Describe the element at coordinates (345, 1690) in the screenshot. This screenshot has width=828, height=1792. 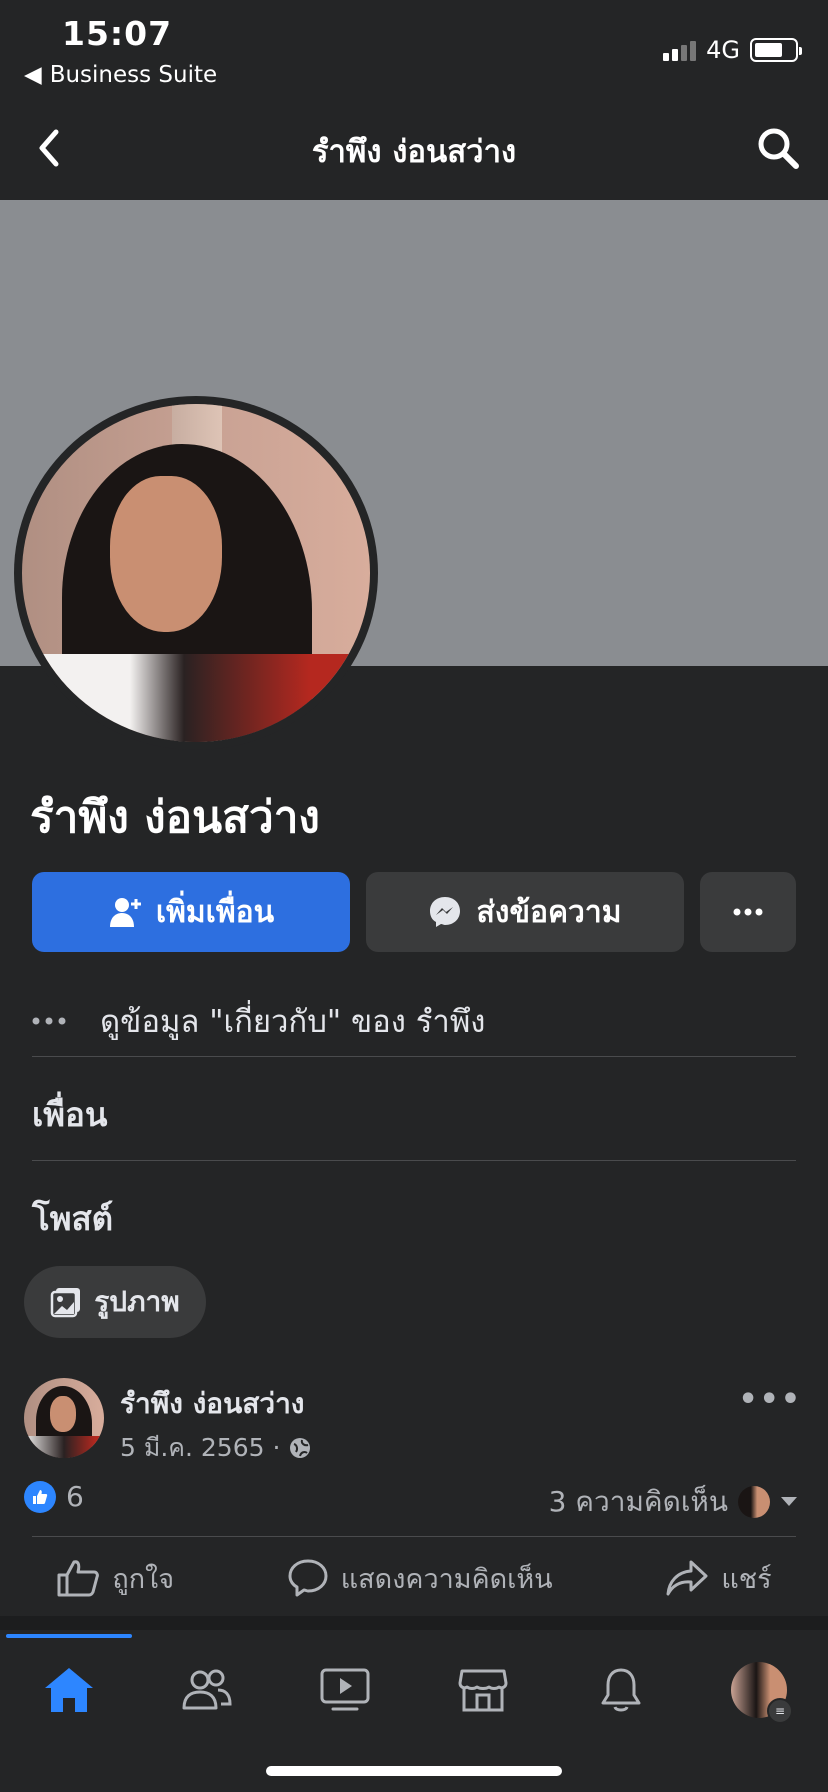
I see `watch-icon` at that location.